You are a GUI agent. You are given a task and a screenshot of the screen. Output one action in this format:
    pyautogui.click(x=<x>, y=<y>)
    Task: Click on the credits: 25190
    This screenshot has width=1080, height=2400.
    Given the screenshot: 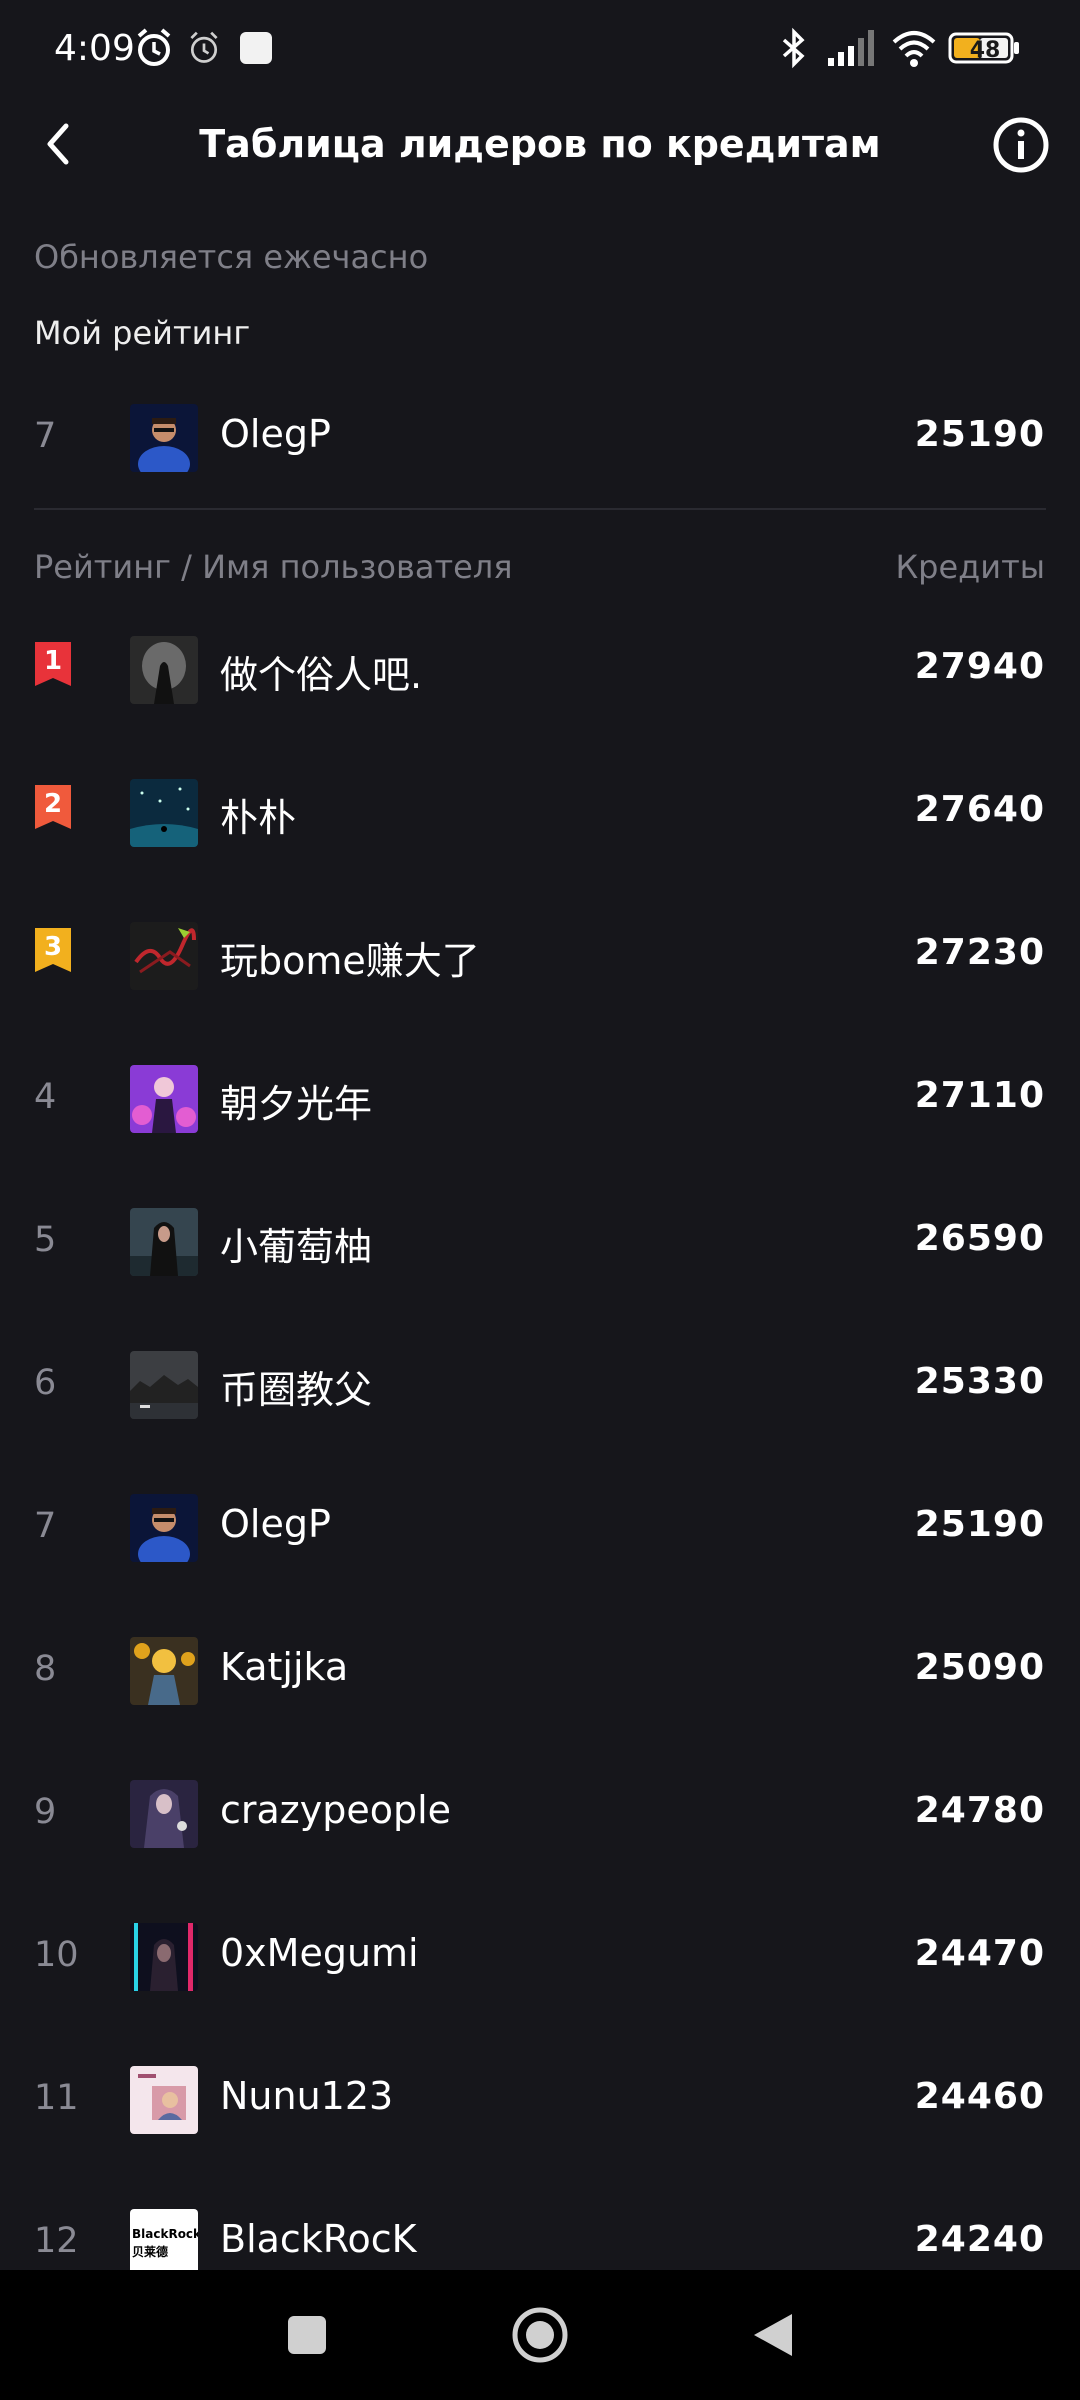 What is the action you would take?
    pyautogui.click(x=979, y=1524)
    